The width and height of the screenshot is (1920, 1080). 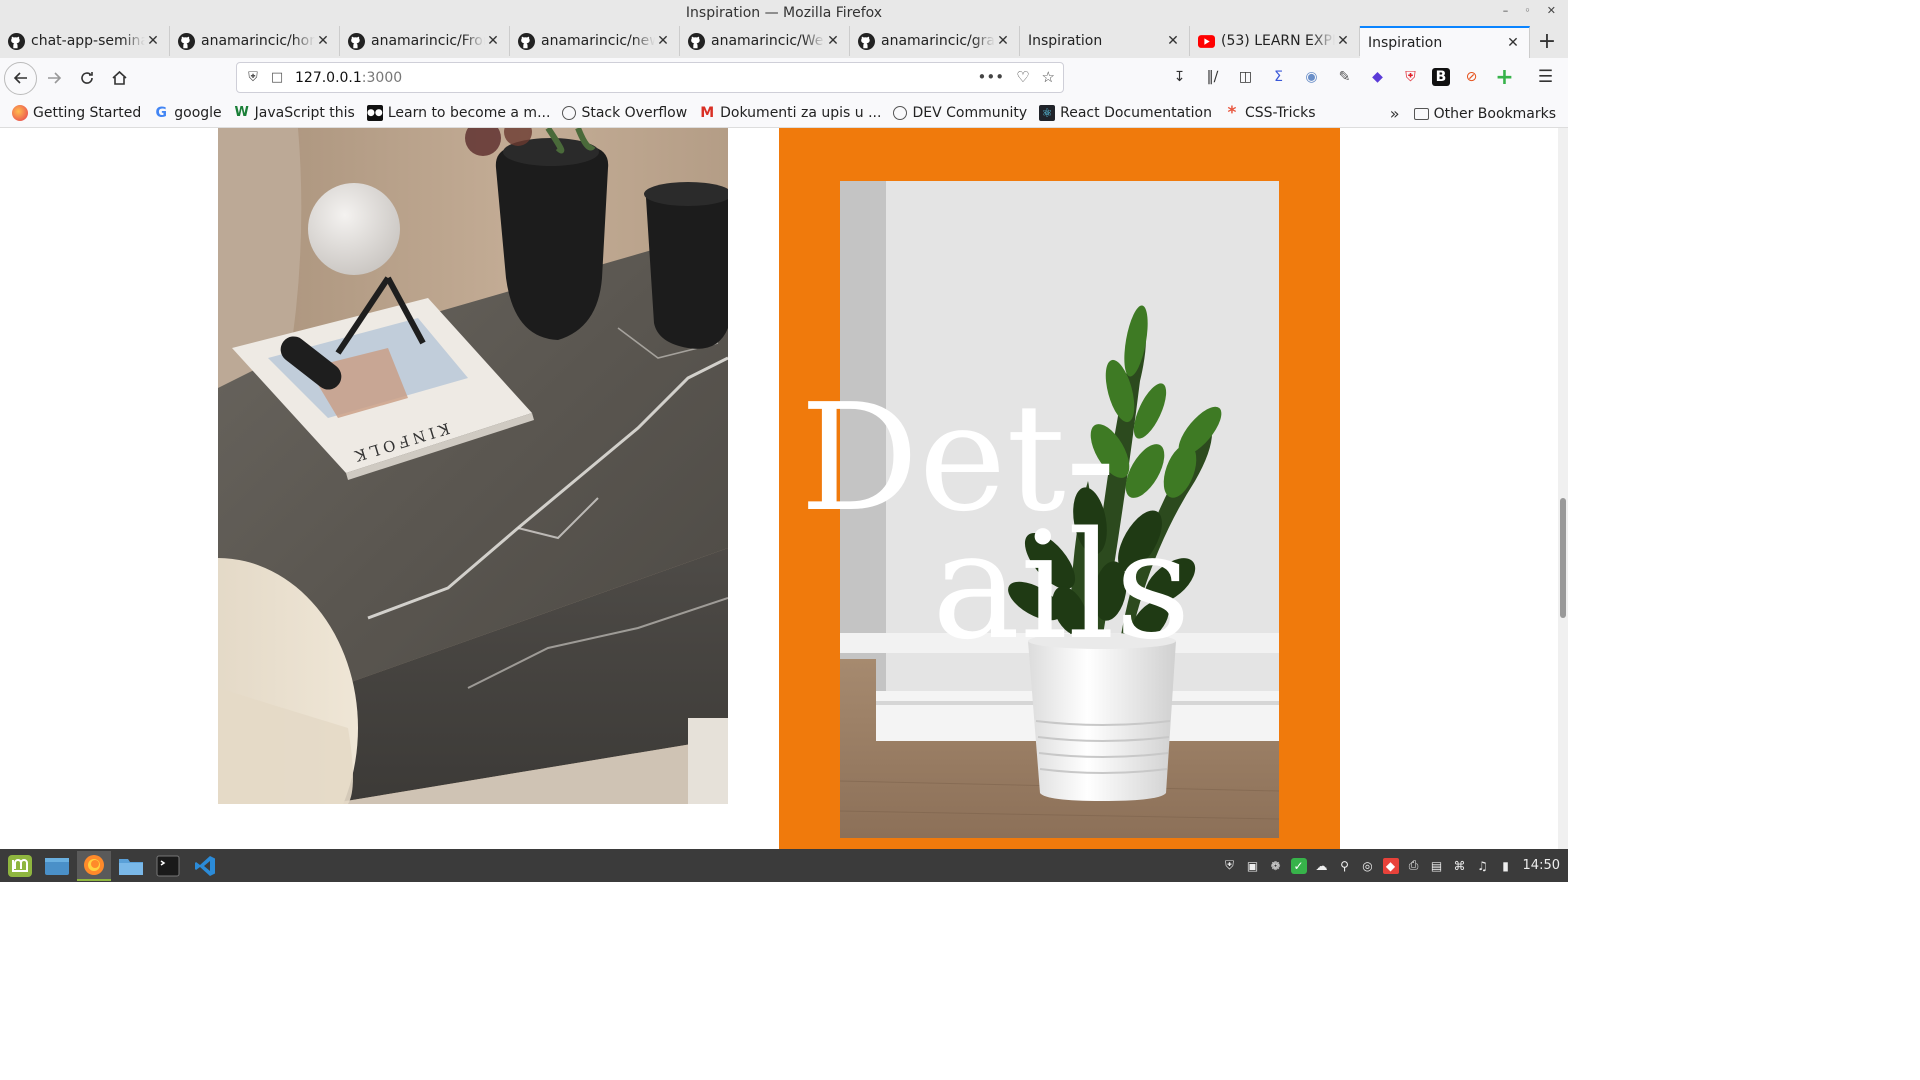 I want to click on printer-icon: ⎙, so click(x=1414, y=866).